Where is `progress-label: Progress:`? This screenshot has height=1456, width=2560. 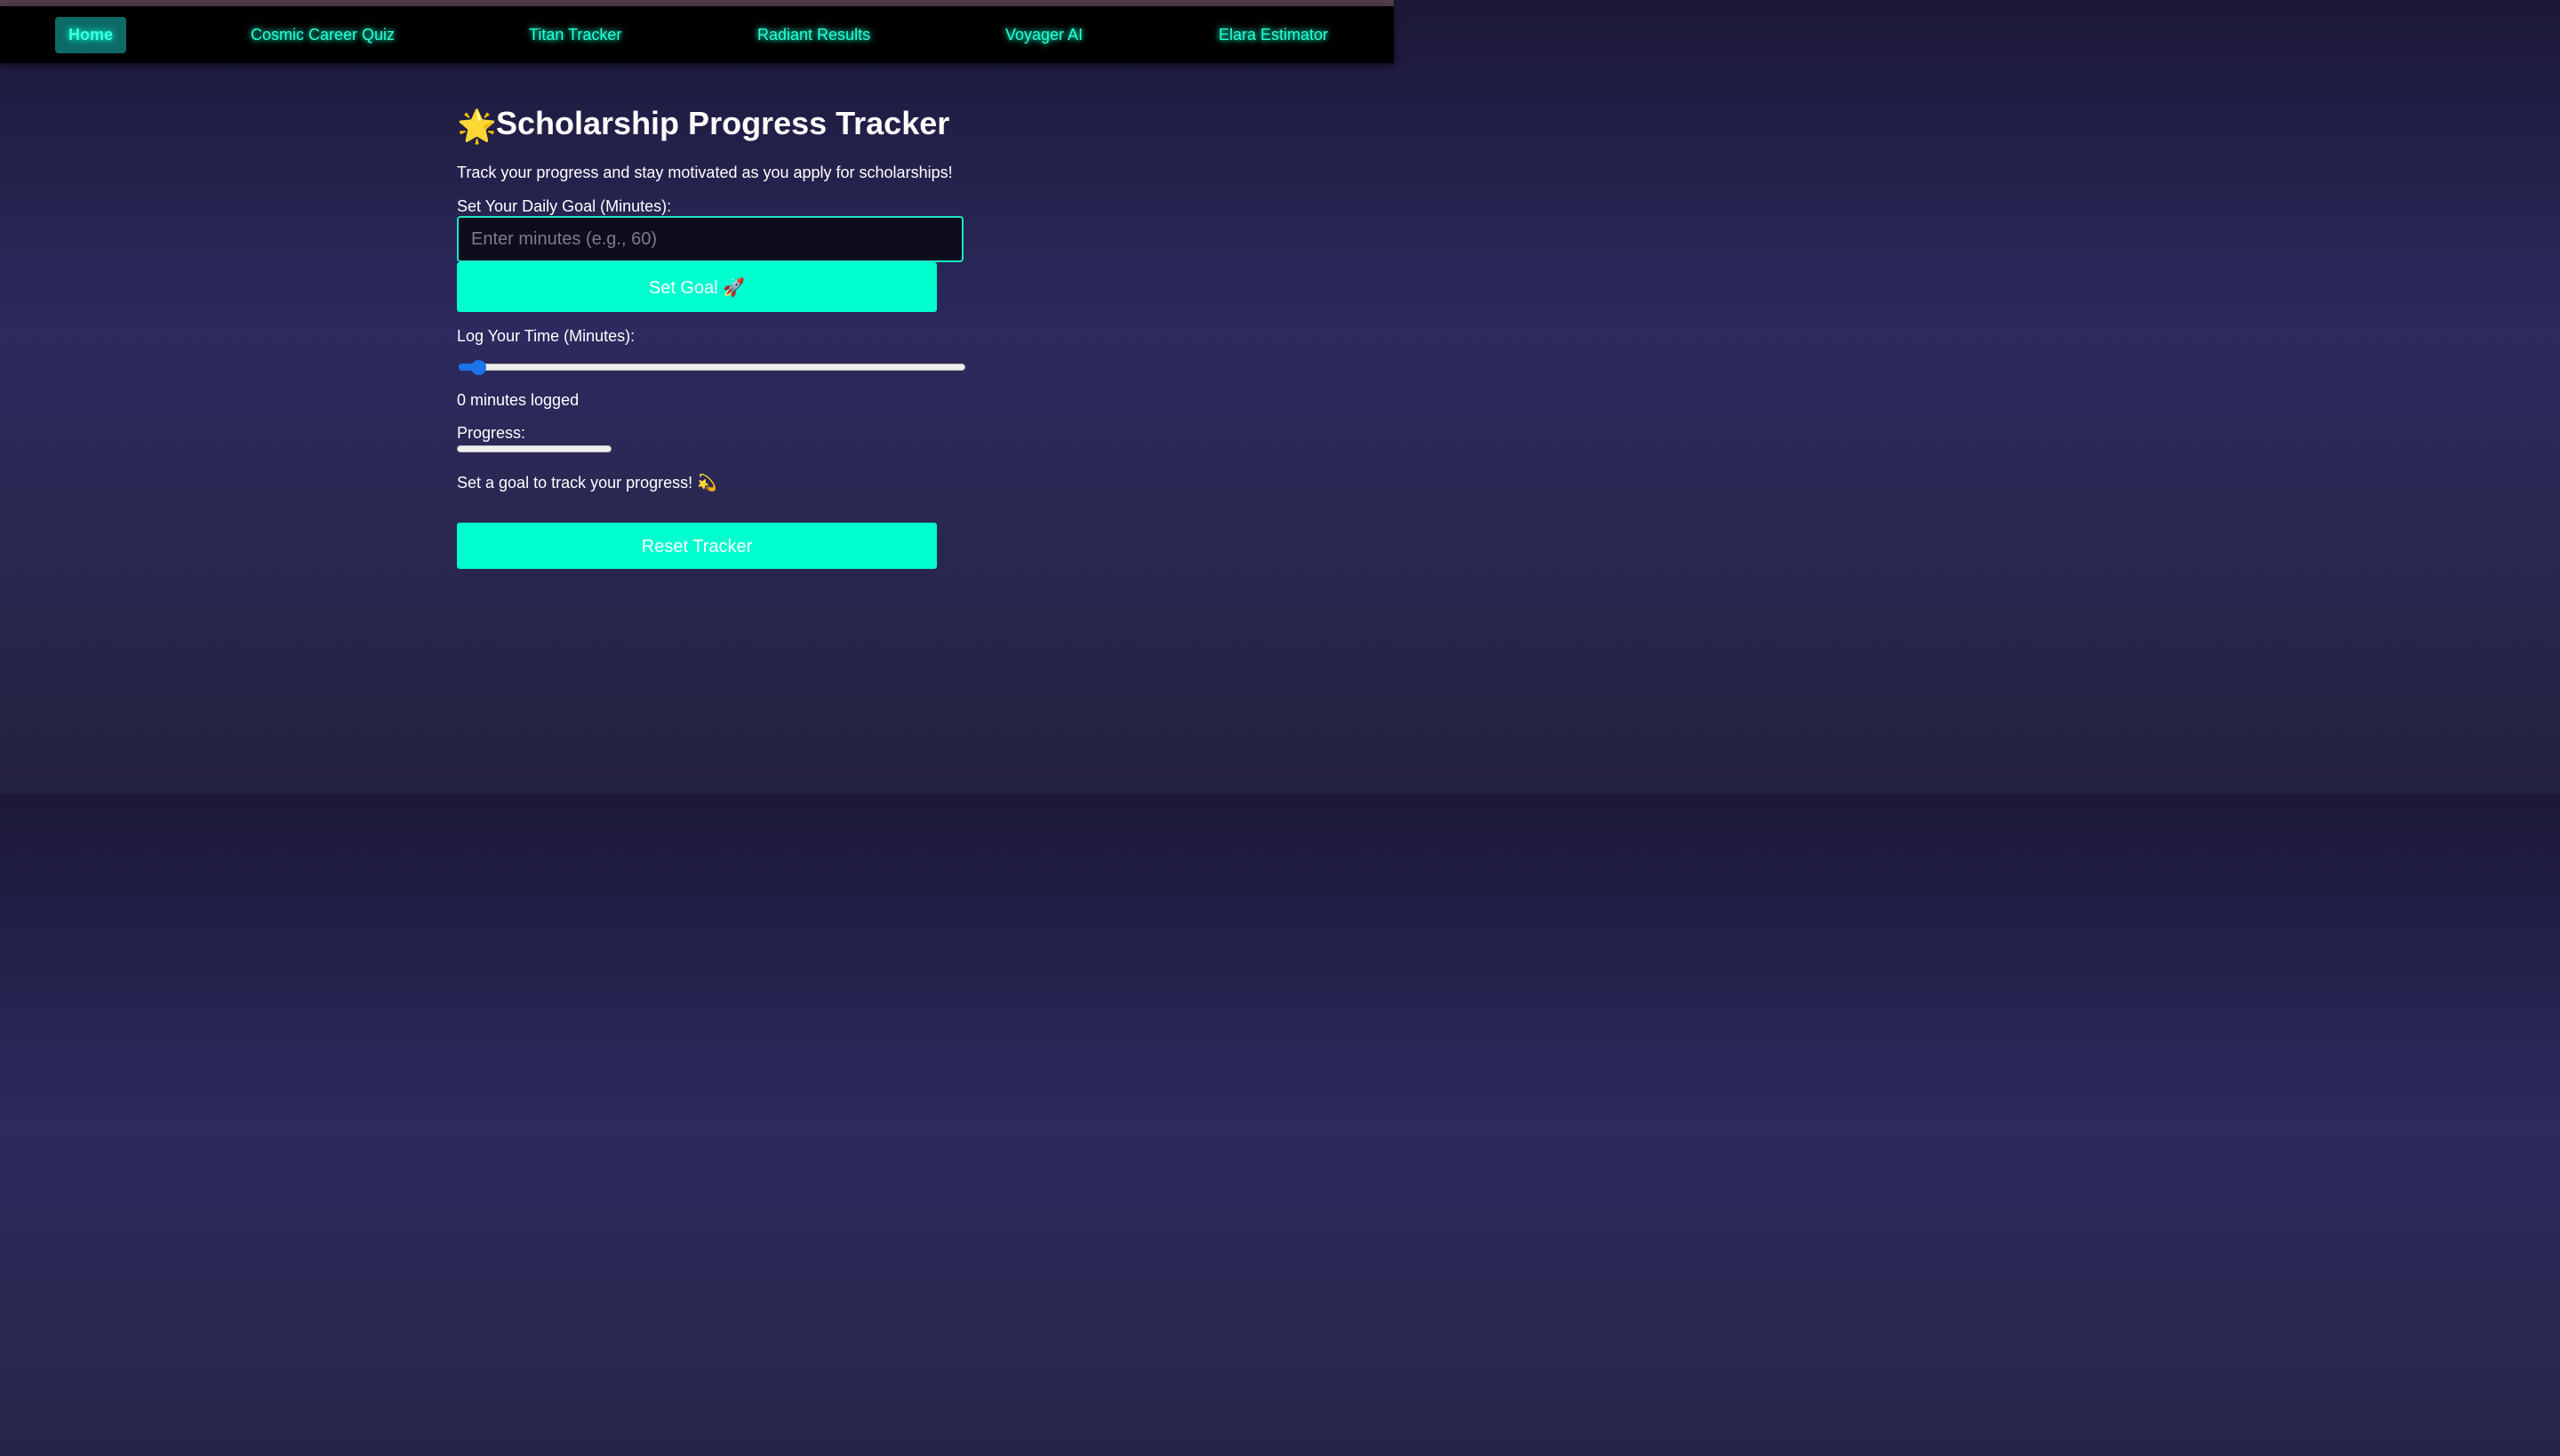
progress-label: Progress: is located at coordinates (491, 433).